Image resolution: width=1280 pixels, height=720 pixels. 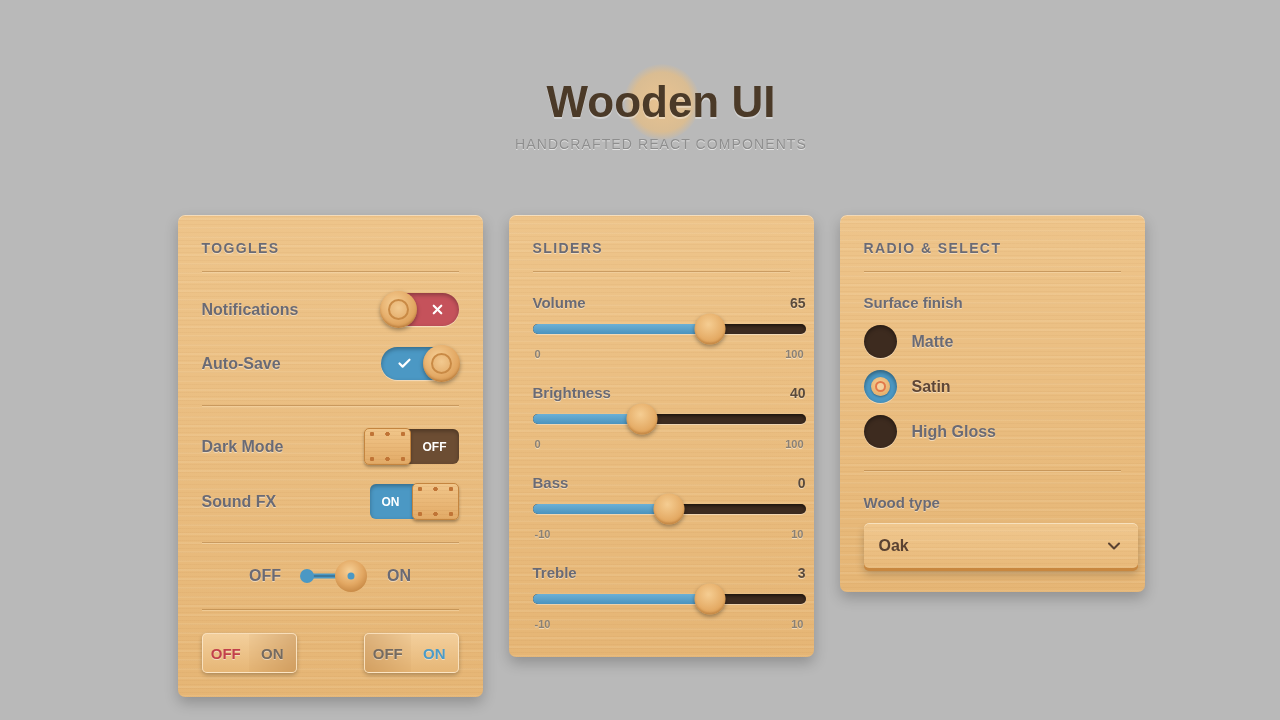 I want to click on panel-title: SLIDERS, so click(x=568, y=248).